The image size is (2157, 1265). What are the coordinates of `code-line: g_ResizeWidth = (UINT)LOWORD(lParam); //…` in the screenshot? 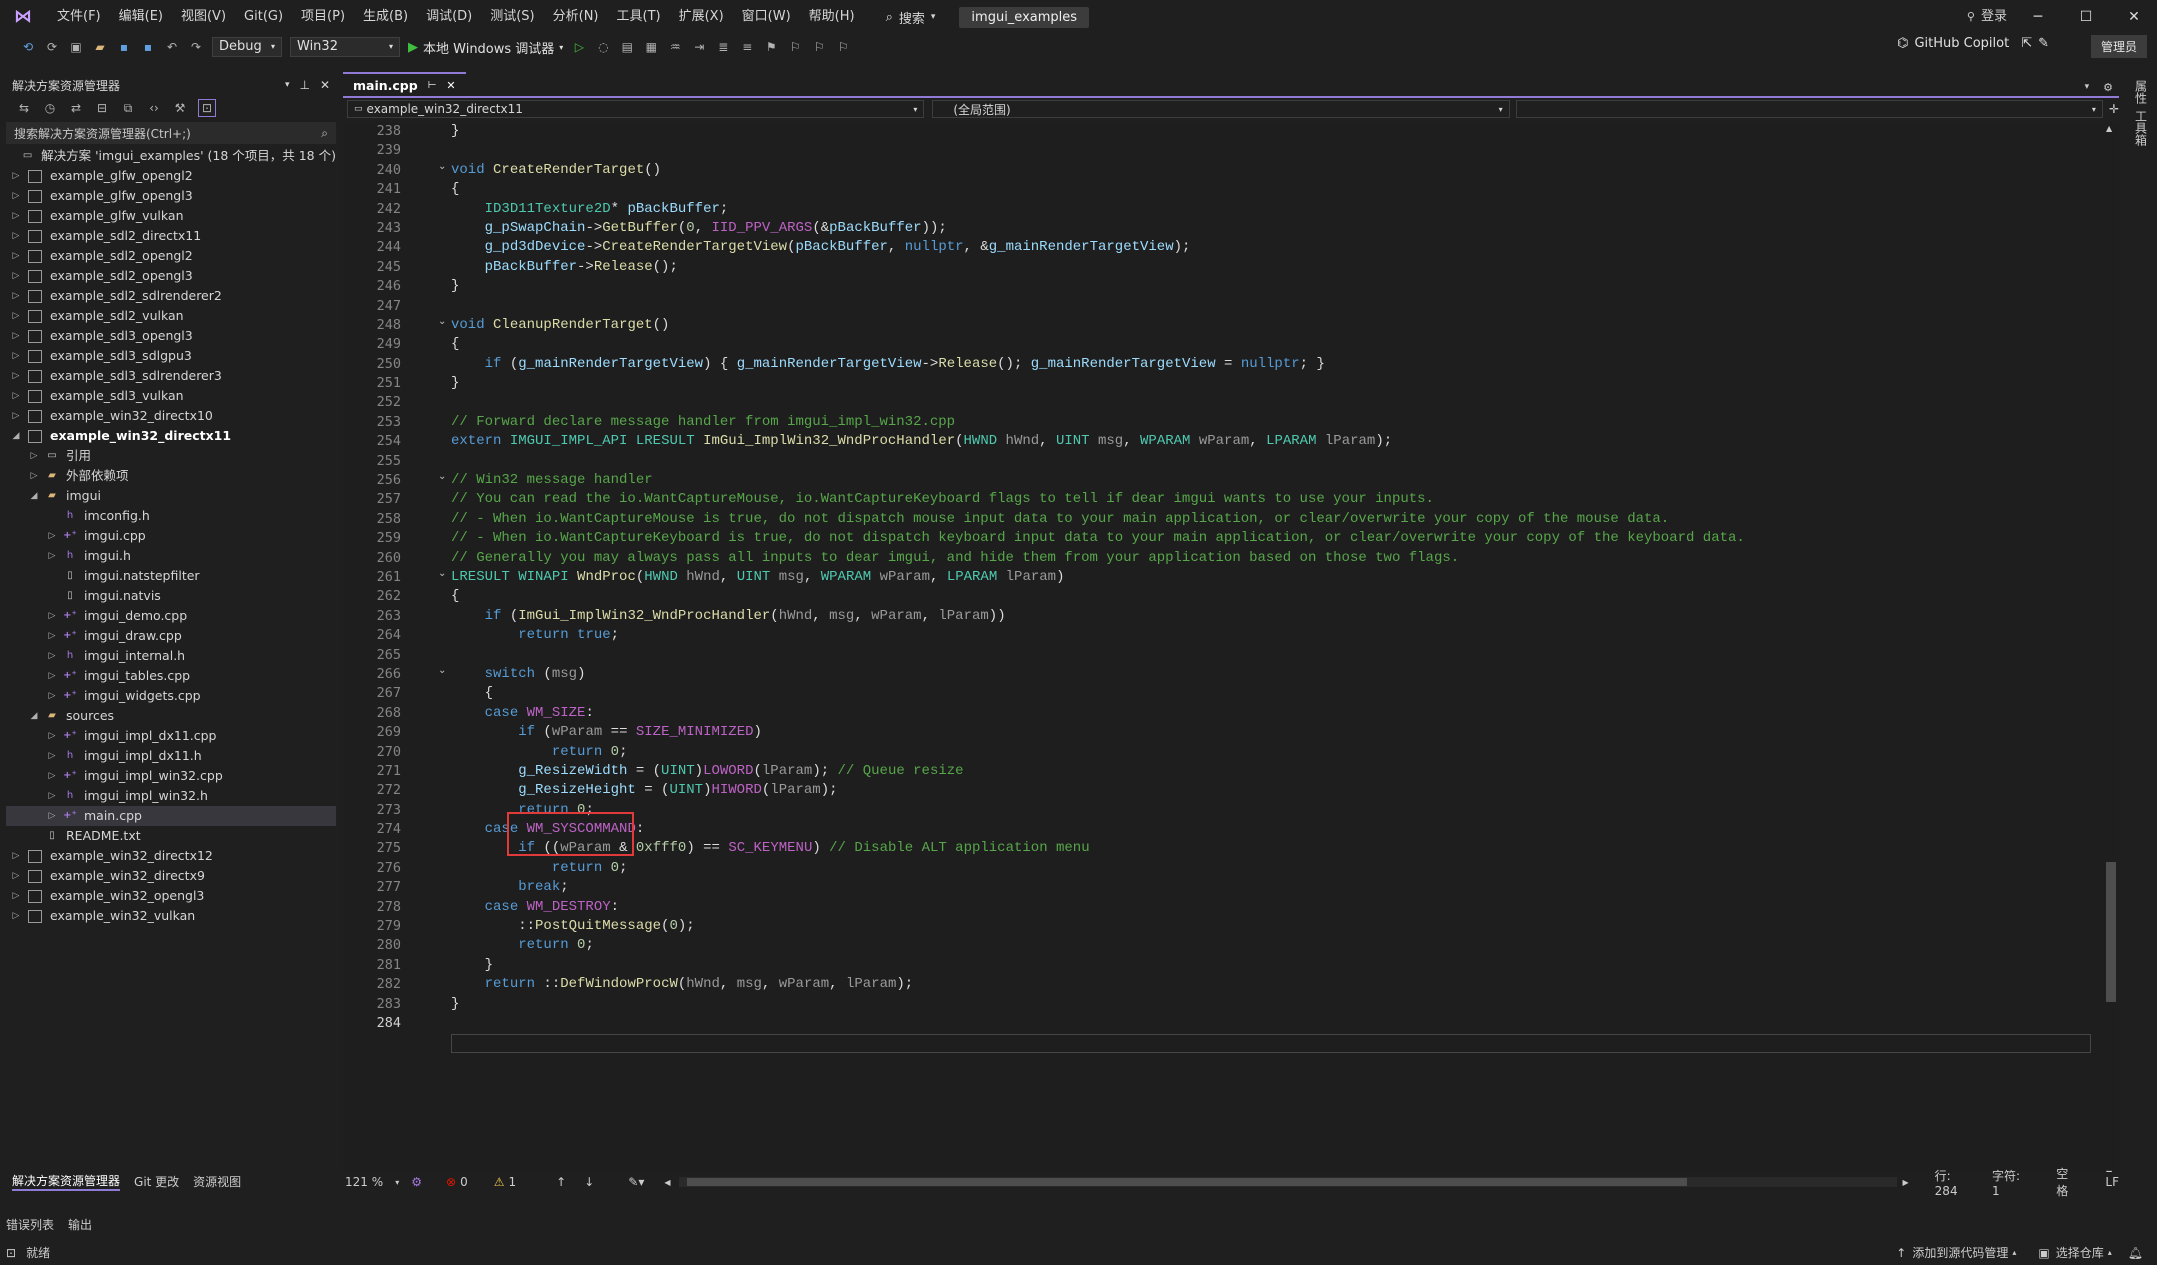 It's located at (1271, 771).